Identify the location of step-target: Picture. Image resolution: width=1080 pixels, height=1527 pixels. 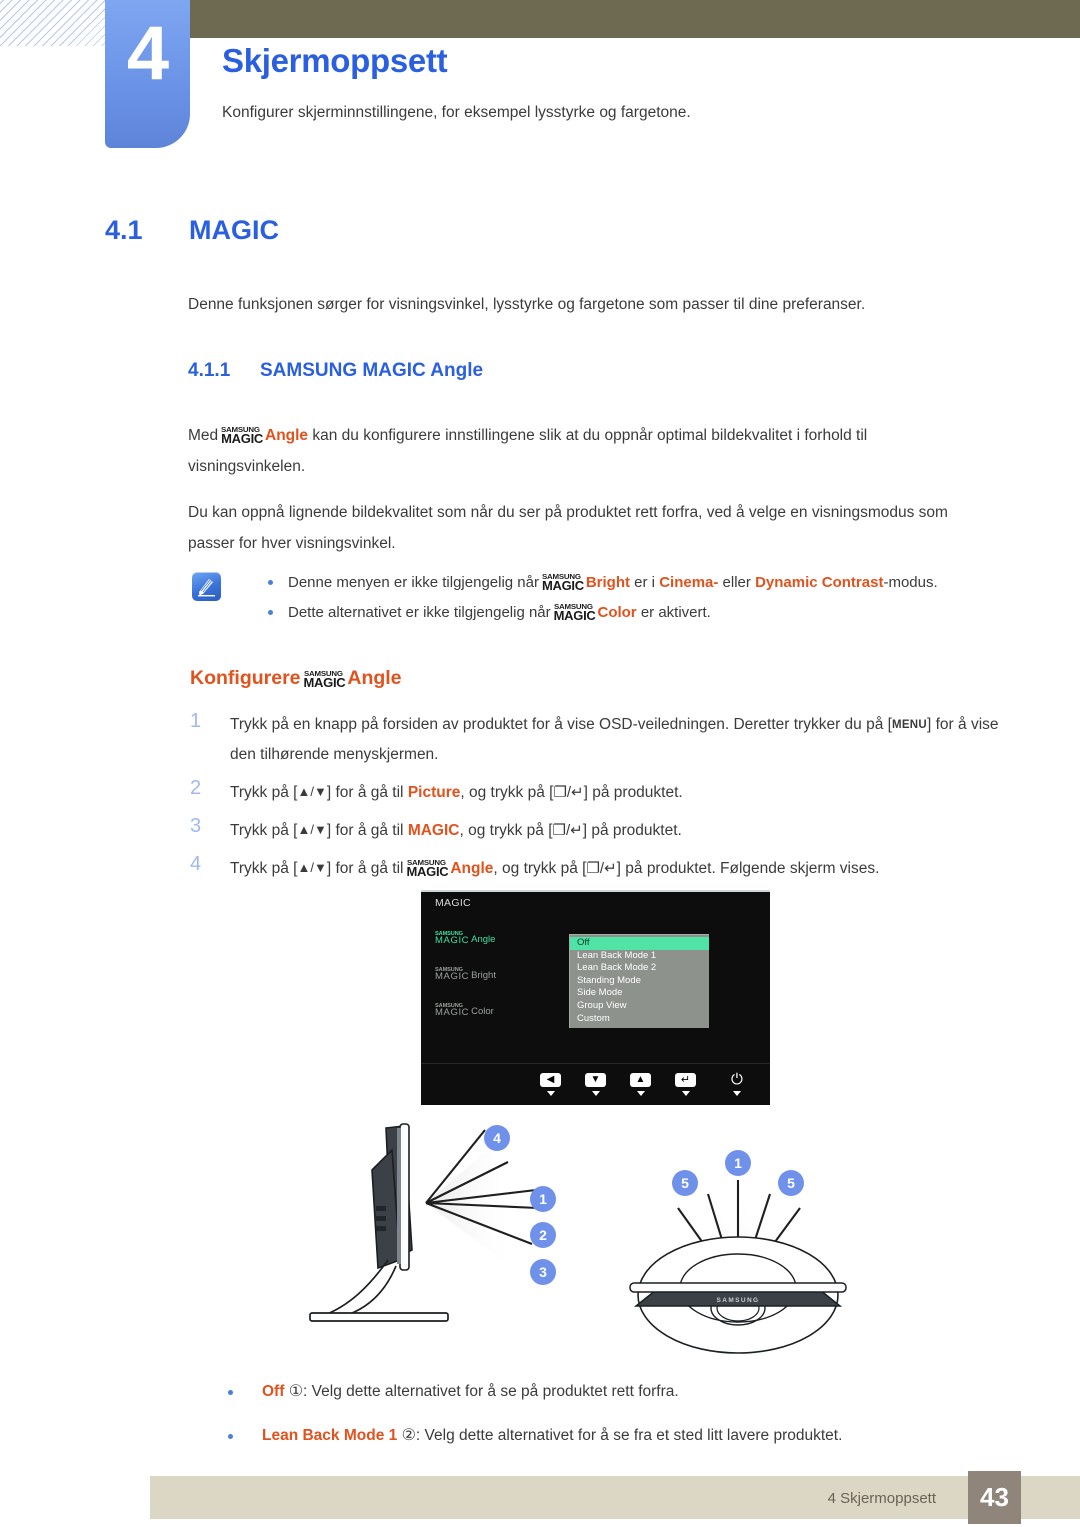
(434, 792).